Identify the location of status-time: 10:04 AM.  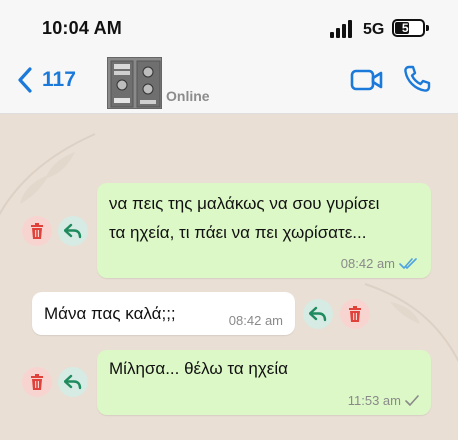
(82, 28).